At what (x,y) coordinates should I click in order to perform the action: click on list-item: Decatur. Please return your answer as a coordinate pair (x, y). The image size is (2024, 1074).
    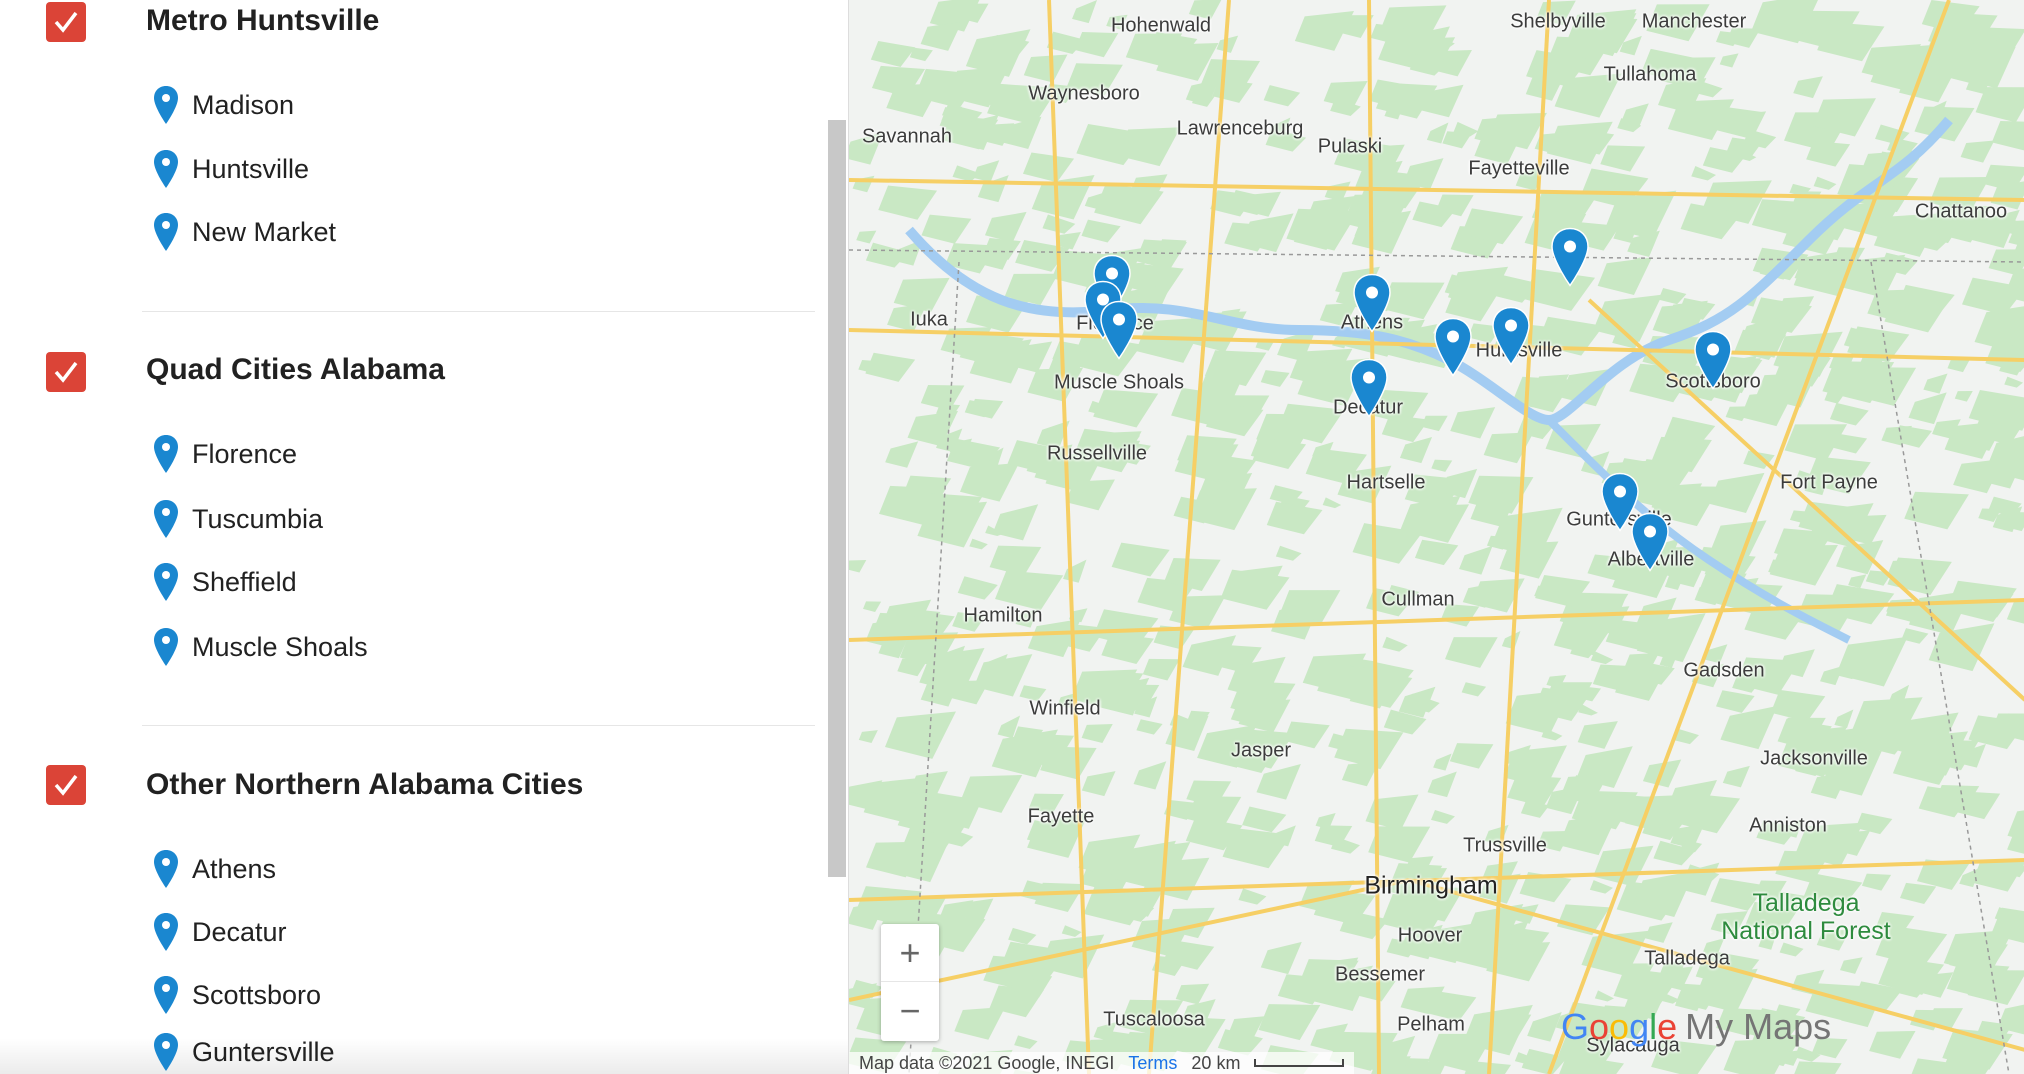
    Looking at the image, I should click on (219, 932).